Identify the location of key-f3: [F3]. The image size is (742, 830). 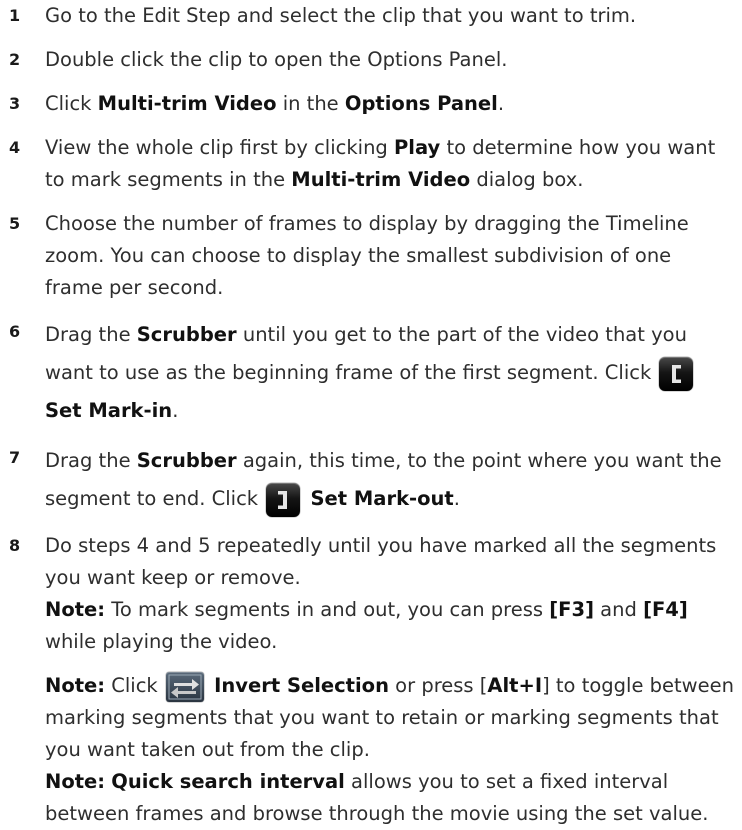
(571, 609).